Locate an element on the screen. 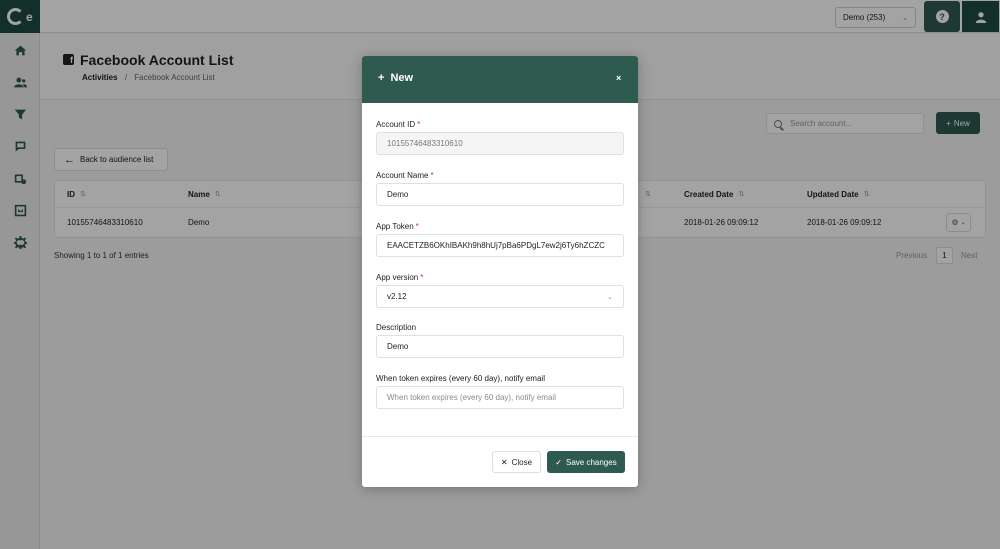 The image size is (1000, 549). save-button-label: Save changes is located at coordinates (591, 462).